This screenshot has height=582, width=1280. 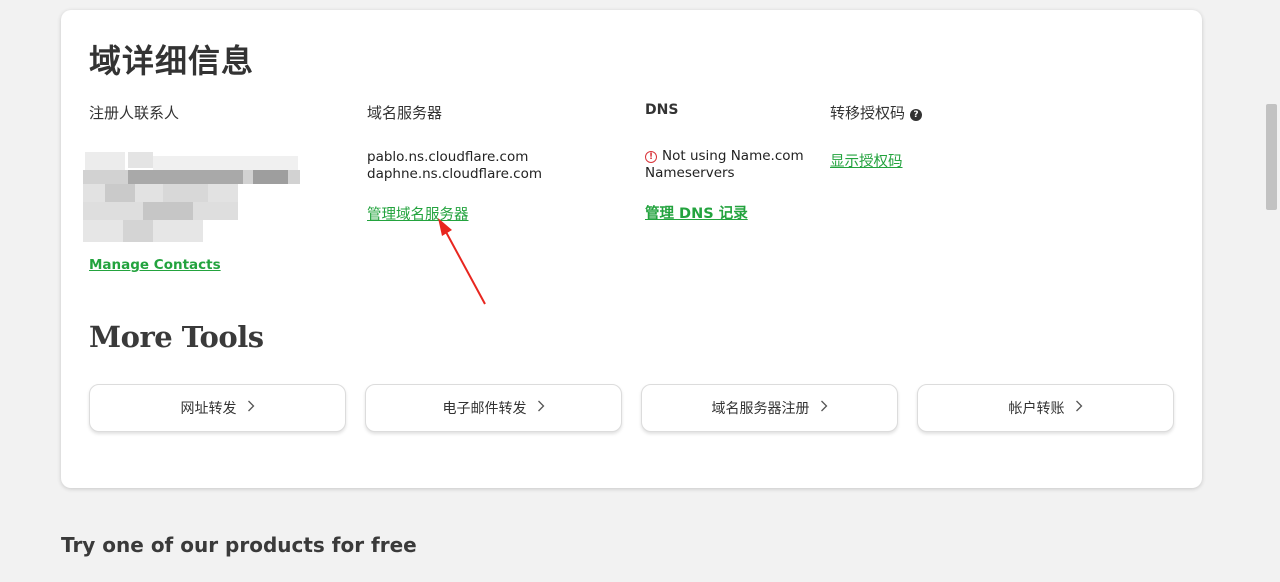 I want to click on transfer-code-label-group: 转移授权码?, so click(x=876, y=112).